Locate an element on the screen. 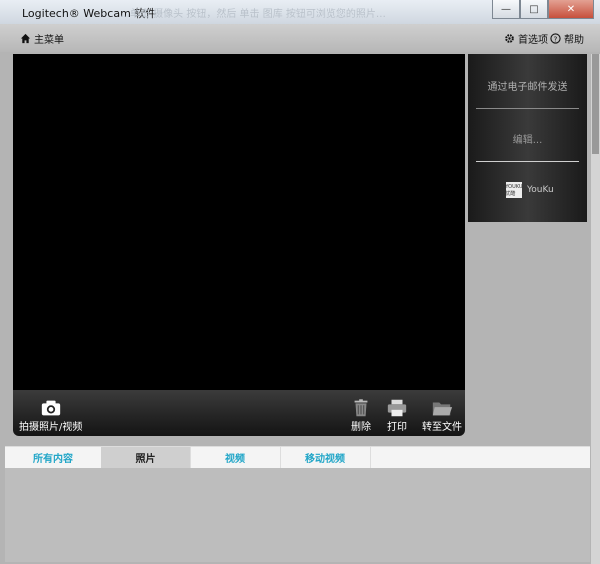 Image resolution: width=600 pixels, height=564 pixels. folder-icon is located at coordinates (442, 409).